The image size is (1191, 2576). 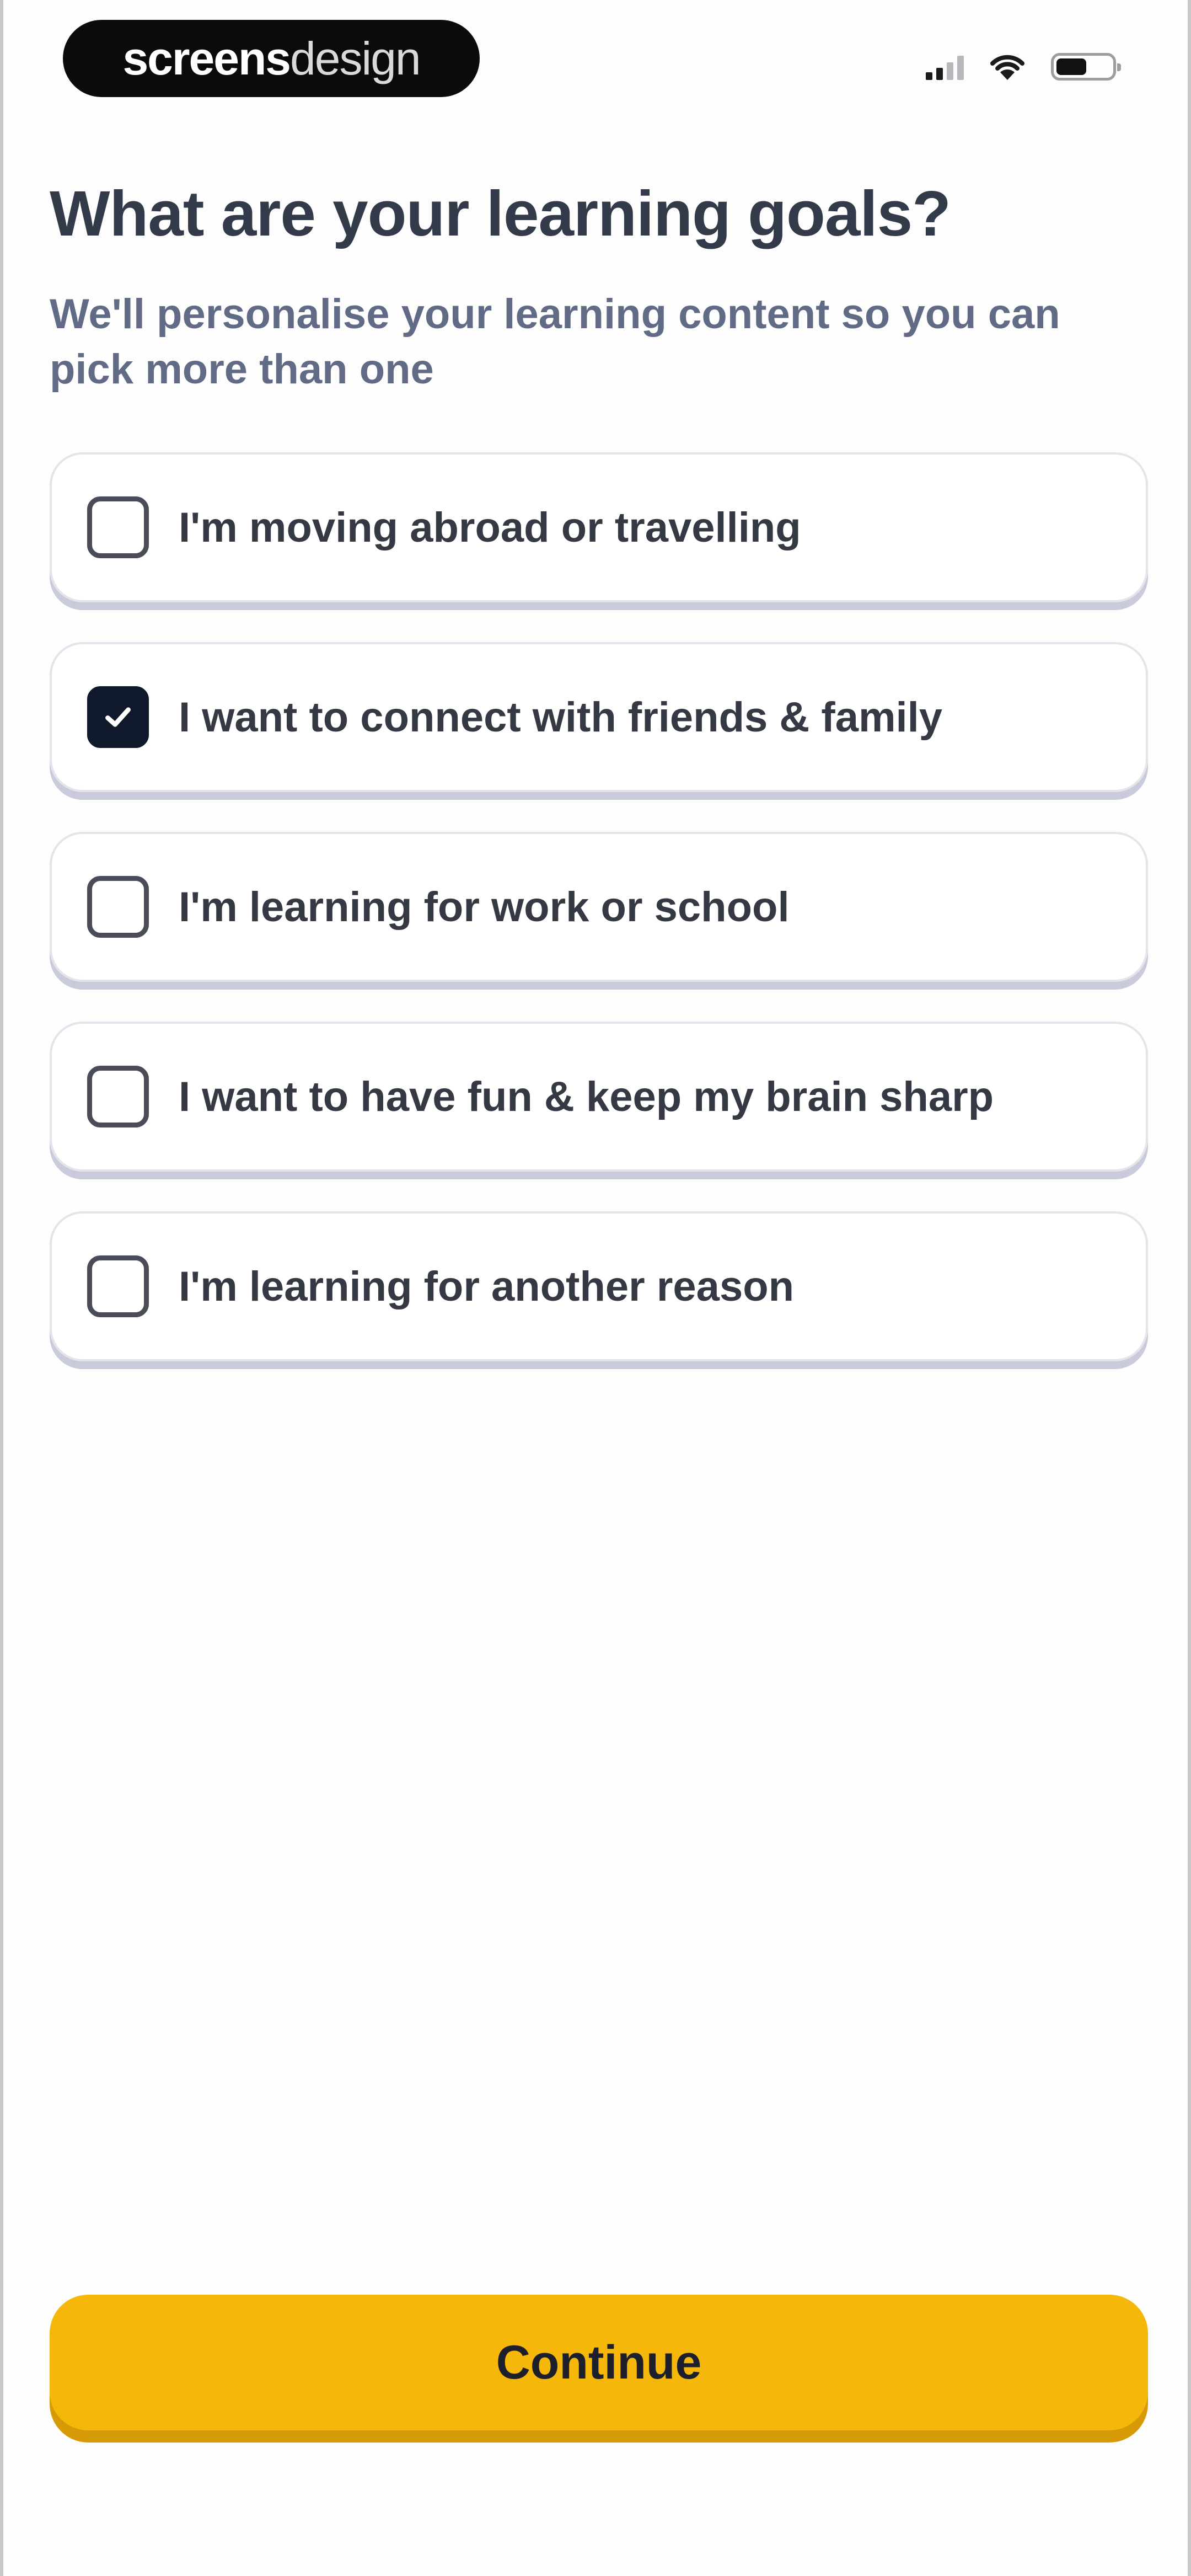 What do you see at coordinates (586, 1096) in the screenshot?
I see `goal-option-label: I want to have fun & keep my brain sharp` at bounding box center [586, 1096].